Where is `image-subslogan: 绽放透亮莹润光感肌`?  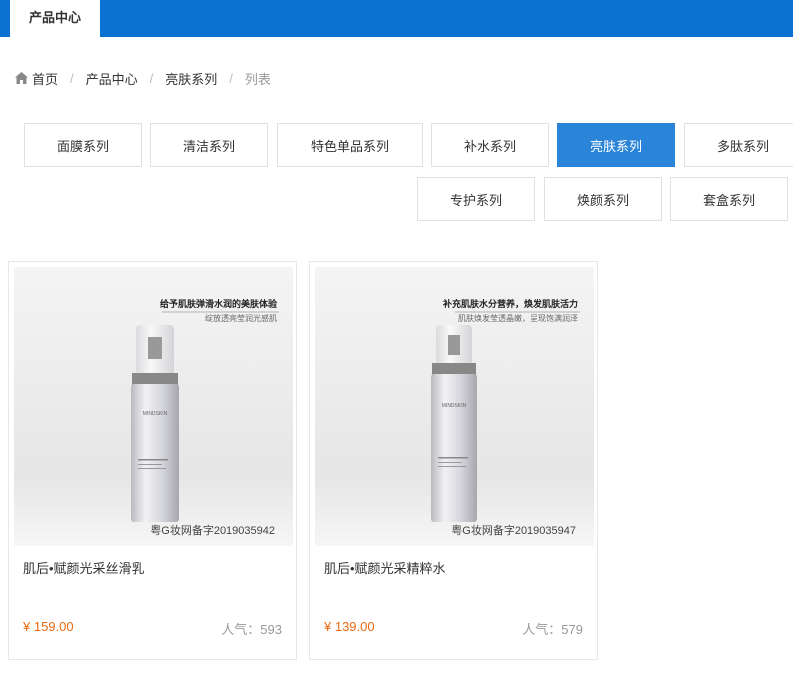
image-subslogan: 绽放透亮莹润光感肌 is located at coordinates (241, 318).